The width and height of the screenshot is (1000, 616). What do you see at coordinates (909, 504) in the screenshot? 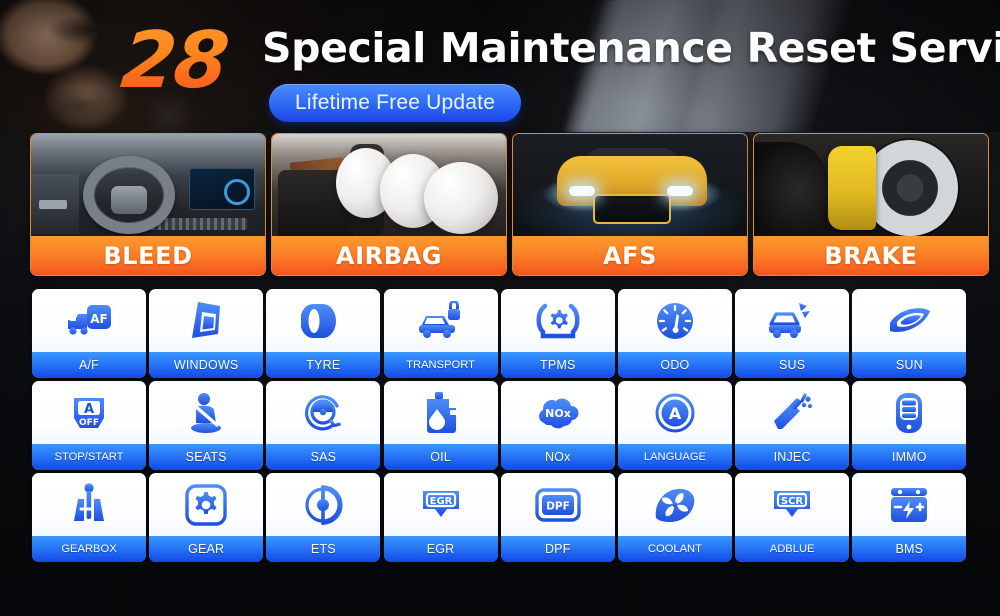
I see `battery-management-icon` at bounding box center [909, 504].